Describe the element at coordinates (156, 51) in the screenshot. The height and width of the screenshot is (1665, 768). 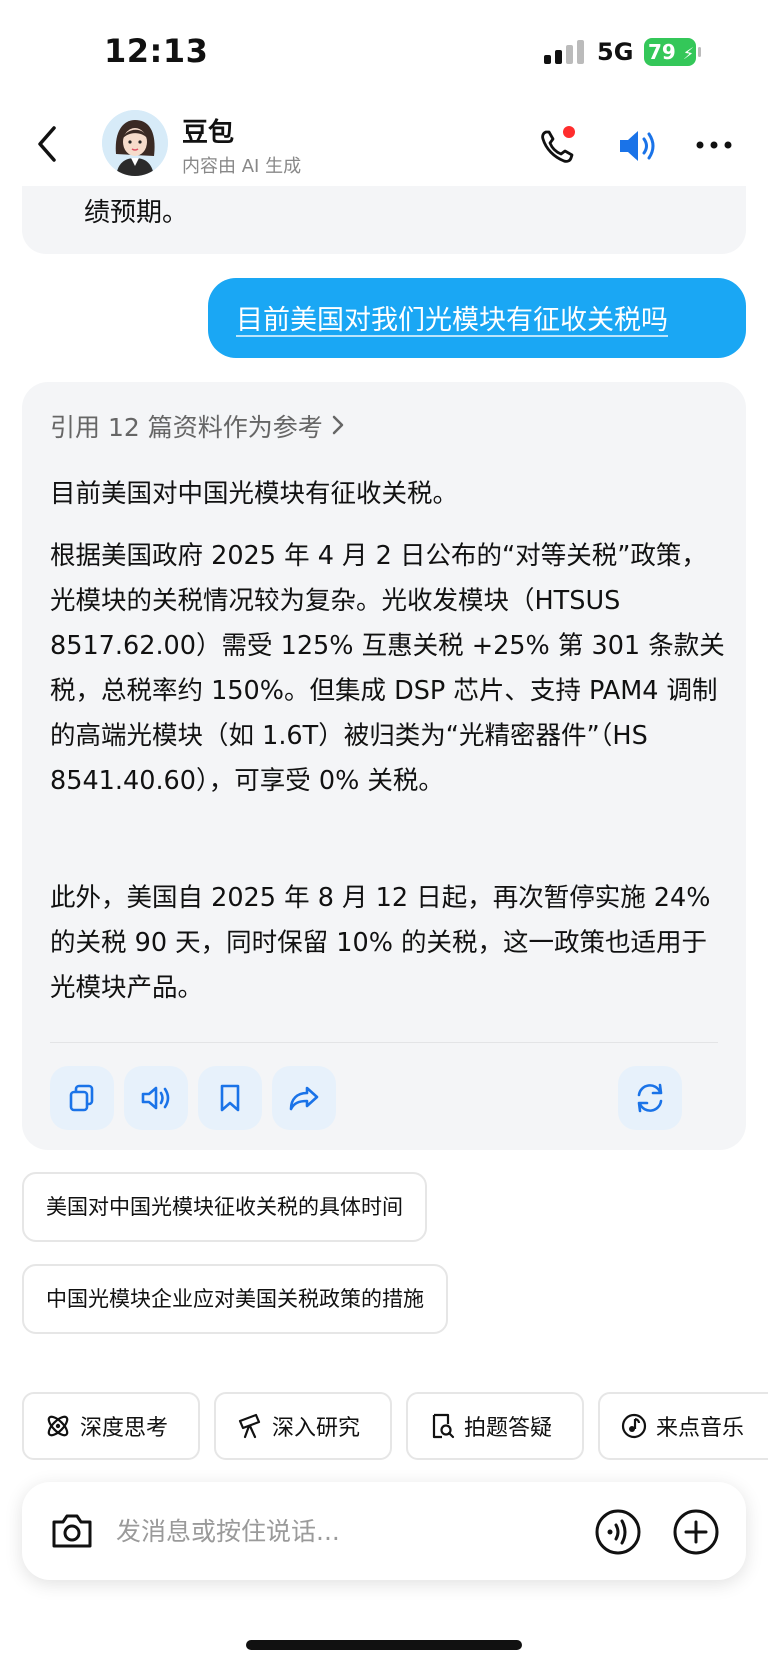
I see `status-time: 12:13` at that location.